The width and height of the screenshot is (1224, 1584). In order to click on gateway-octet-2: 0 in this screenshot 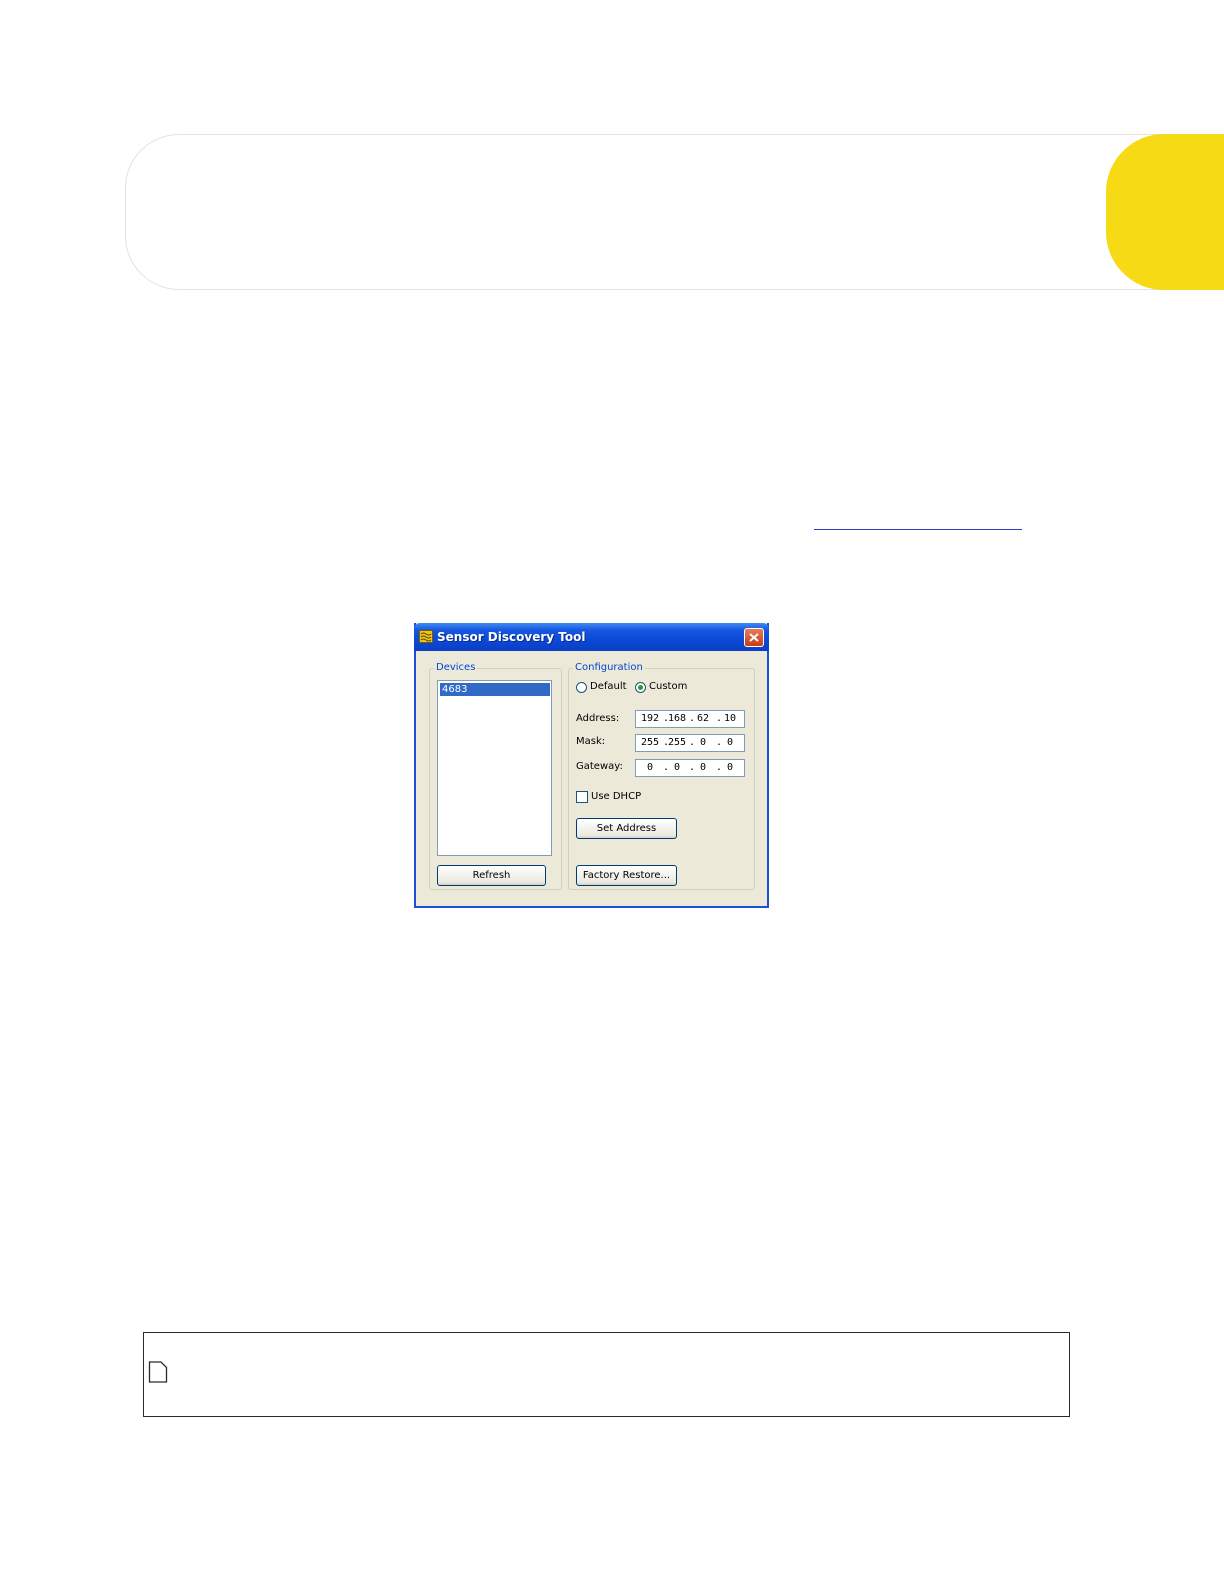, I will do `click(677, 767)`.